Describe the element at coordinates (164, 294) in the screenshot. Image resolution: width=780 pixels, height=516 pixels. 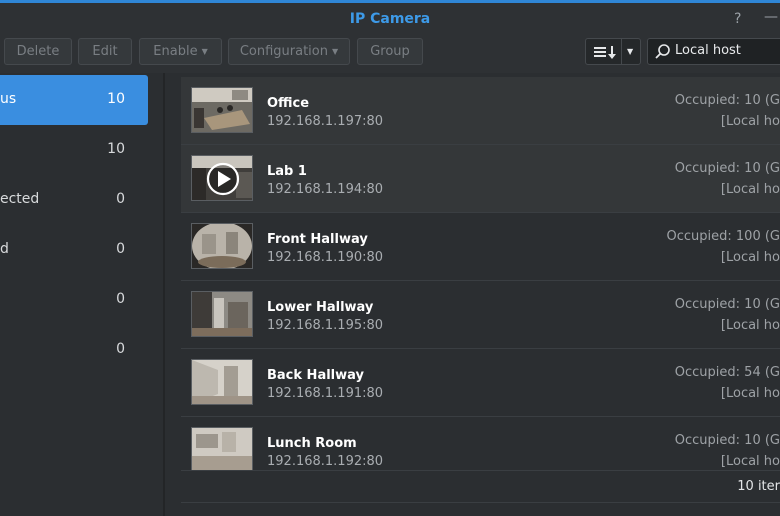
I see `sidebar-divider` at that location.